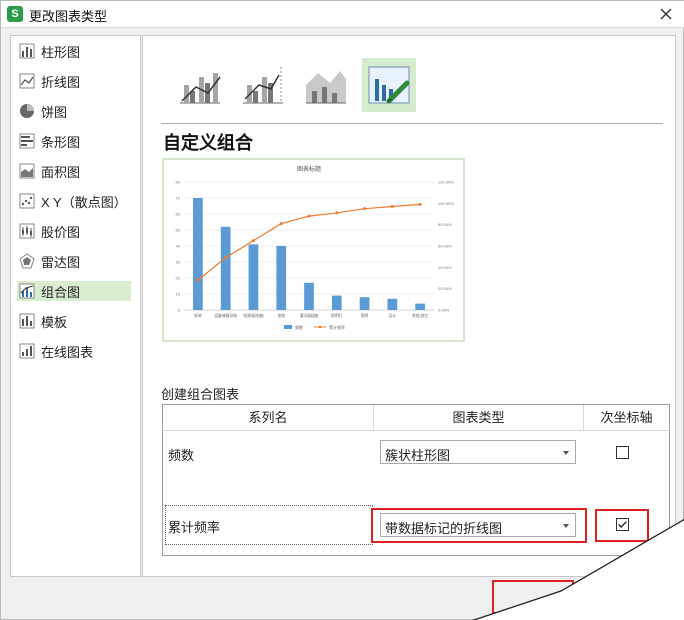 The image size is (684, 620). What do you see at coordinates (393, 315) in the screenshot?
I see `x-tick-label: 设计` at bounding box center [393, 315].